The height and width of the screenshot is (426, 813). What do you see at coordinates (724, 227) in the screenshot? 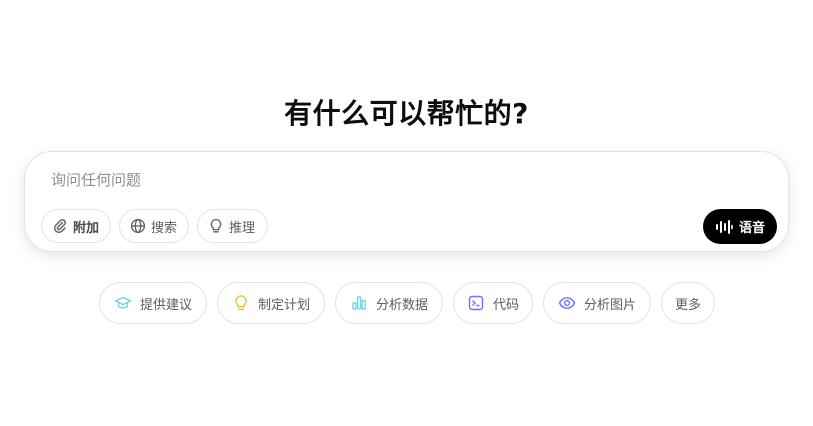
I see `waveform-icon` at bounding box center [724, 227].